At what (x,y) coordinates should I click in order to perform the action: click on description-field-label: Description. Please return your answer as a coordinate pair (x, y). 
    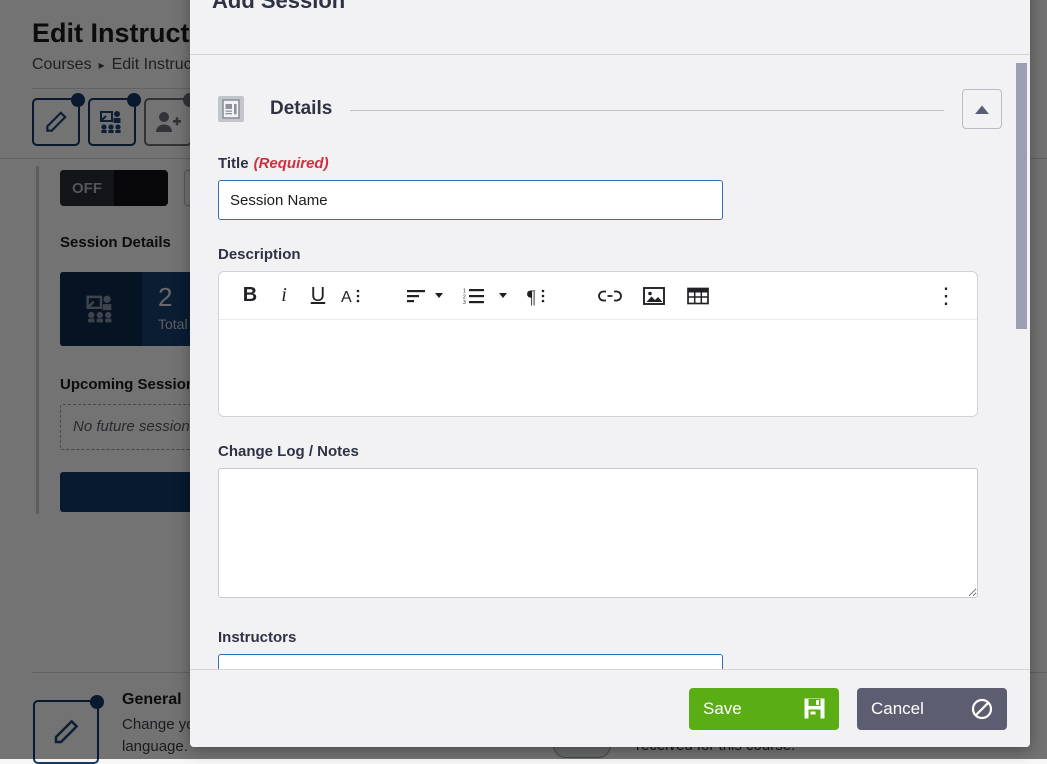
    Looking at the image, I should click on (610, 254).